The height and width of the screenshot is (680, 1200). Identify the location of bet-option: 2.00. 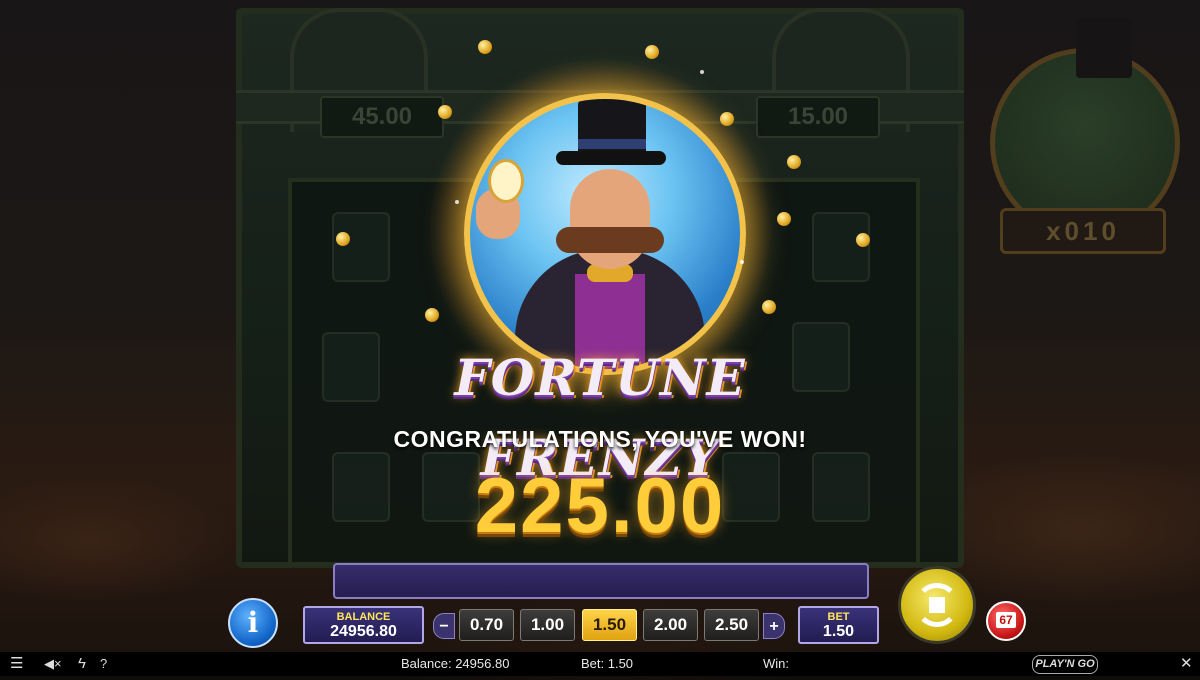
(670, 625).